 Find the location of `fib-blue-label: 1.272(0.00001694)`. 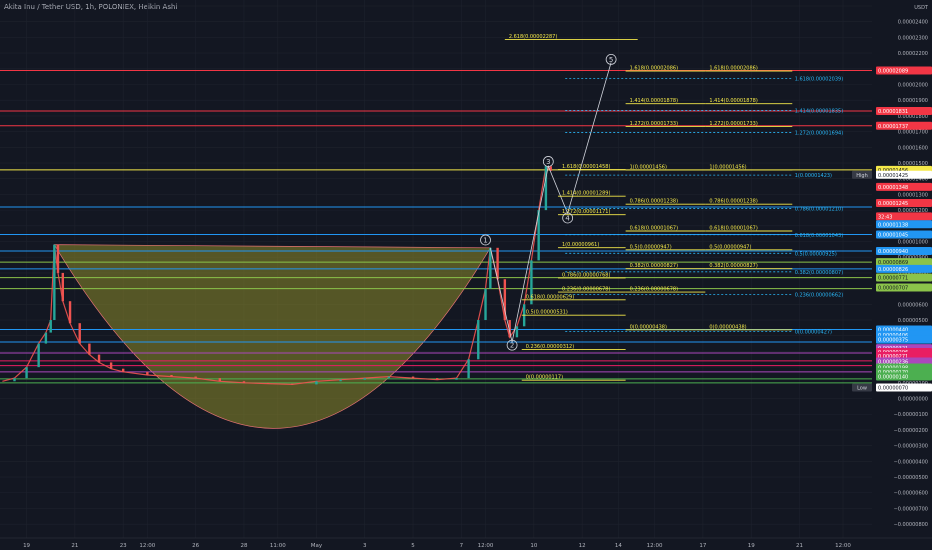

fib-blue-label: 1.272(0.00001694) is located at coordinates (819, 134).